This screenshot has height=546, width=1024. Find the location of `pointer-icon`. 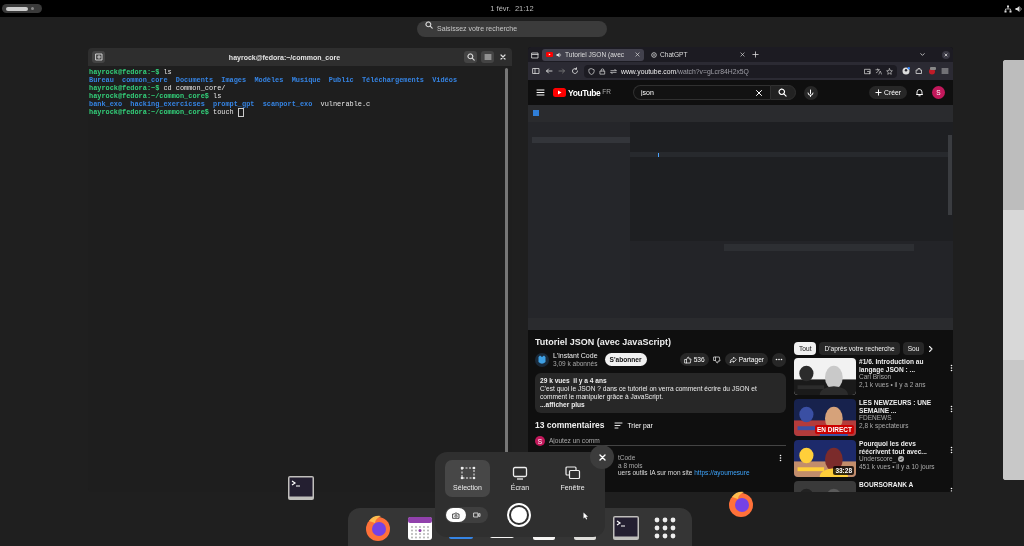

pointer-icon is located at coordinates (586, 516).